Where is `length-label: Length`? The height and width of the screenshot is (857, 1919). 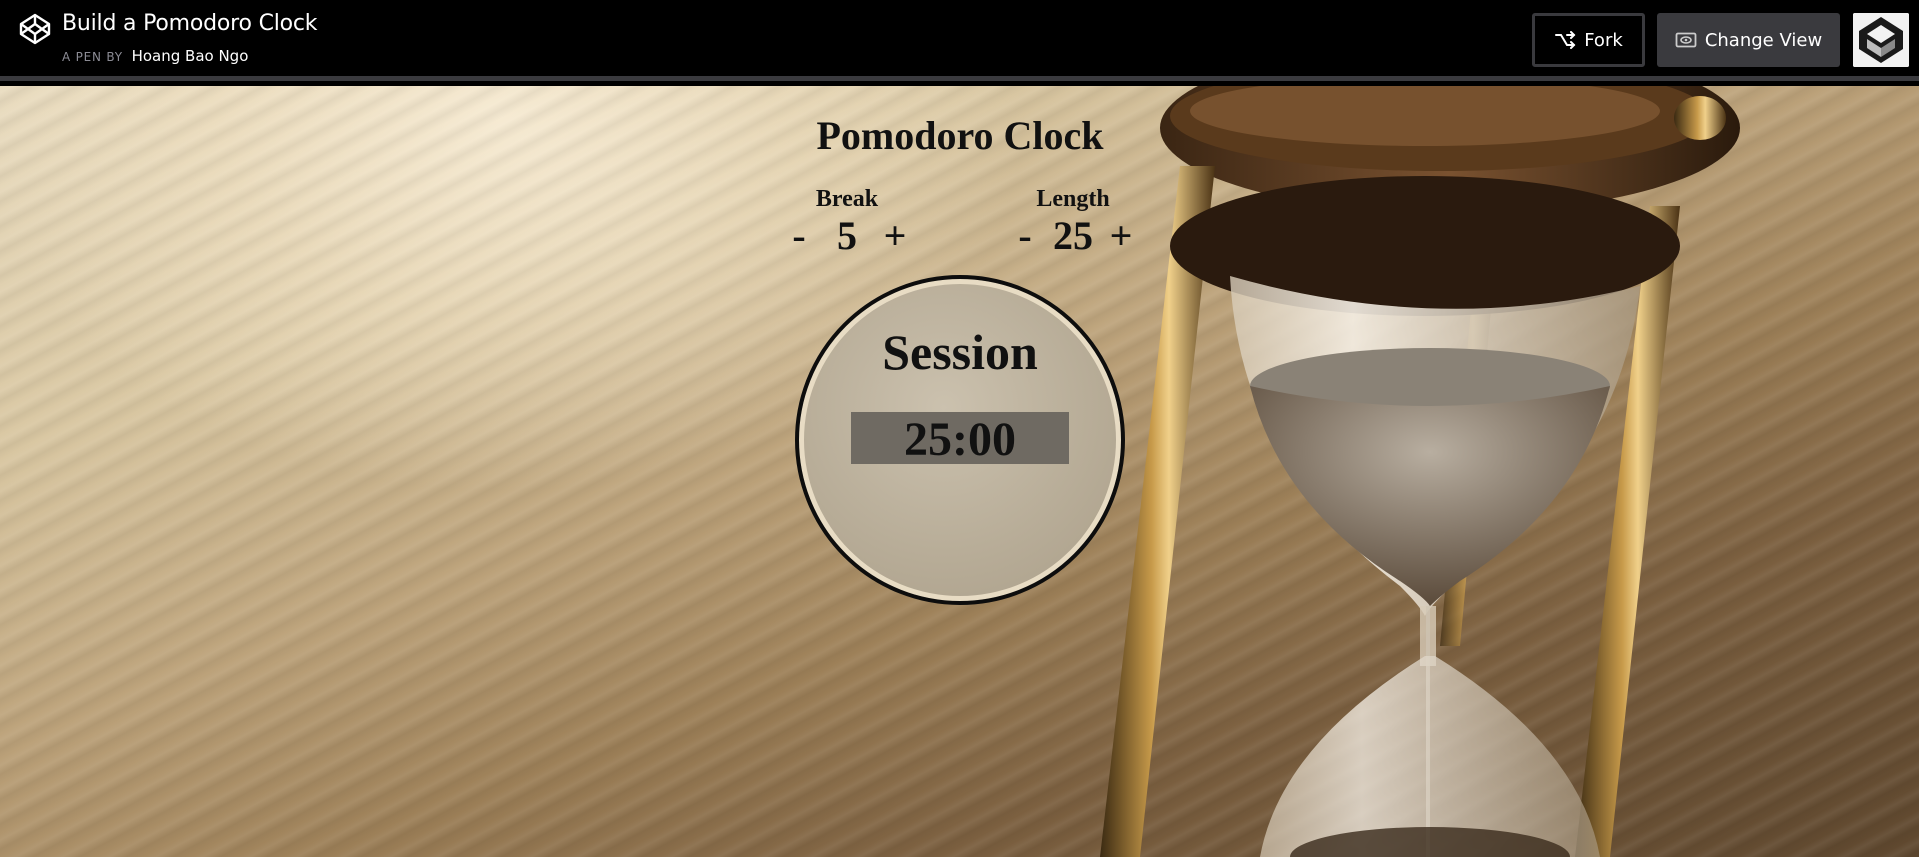
length-label: Length is located at coordinates (1073, 199).